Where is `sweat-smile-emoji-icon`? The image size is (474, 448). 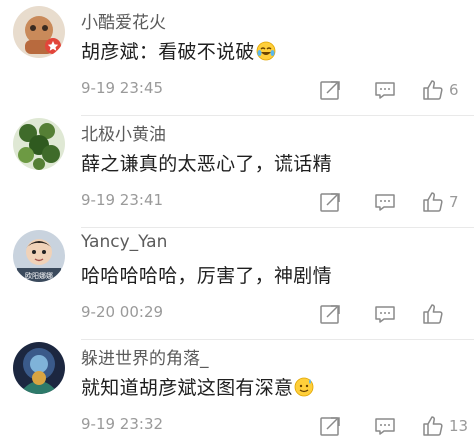
sweat-smile-emoji-icon is located at coordinates (304, 389).